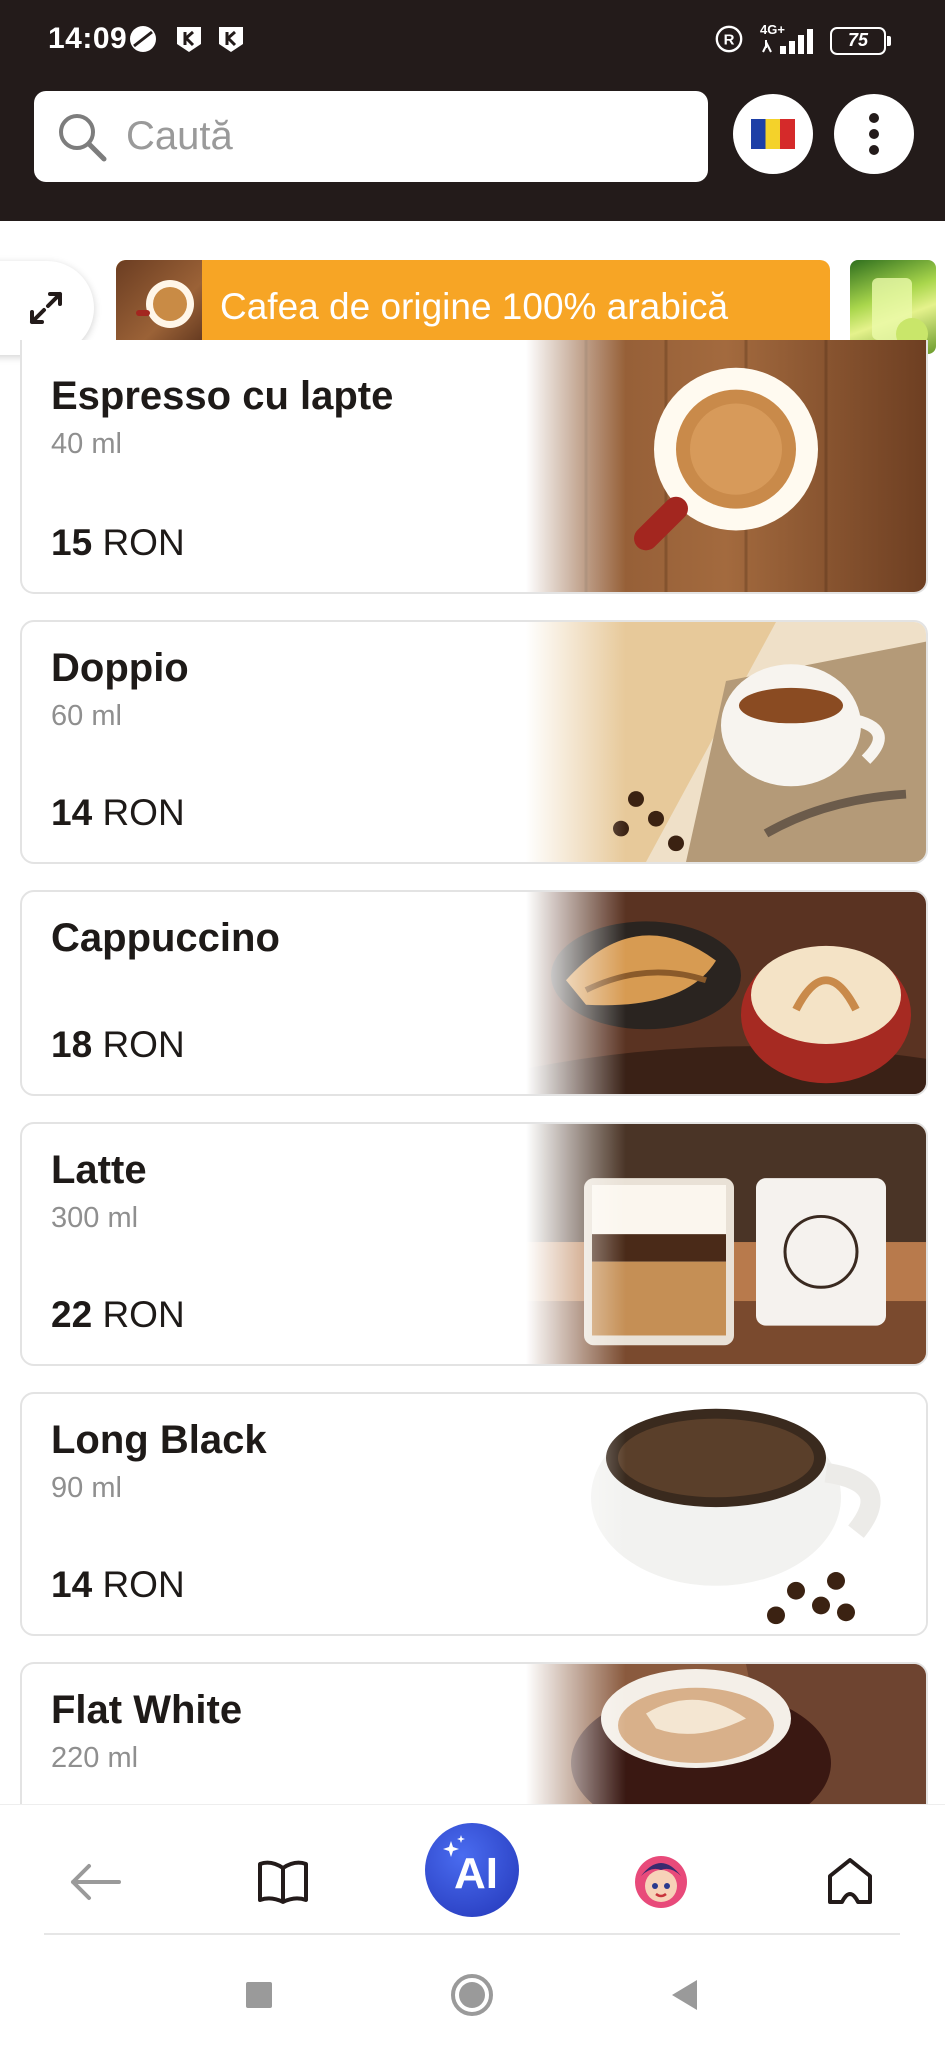  I want to click on svg-text: R, so click(729, 40).